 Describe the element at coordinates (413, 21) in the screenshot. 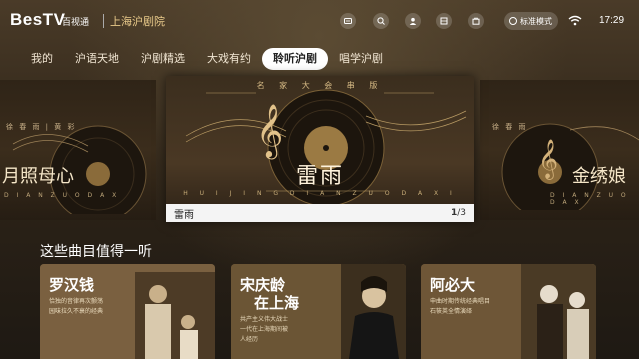

I see `user-icon` at that location.